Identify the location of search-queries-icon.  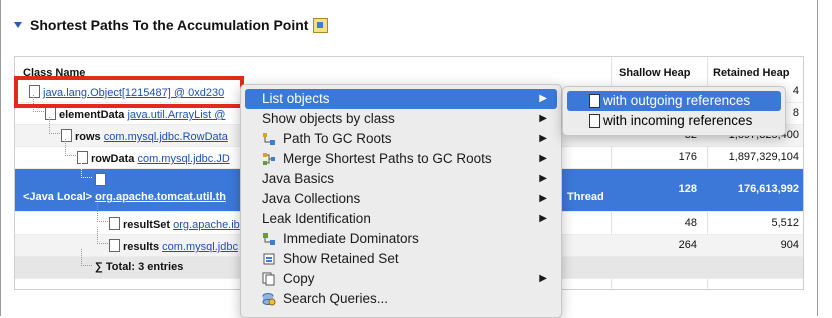
(269, 299).